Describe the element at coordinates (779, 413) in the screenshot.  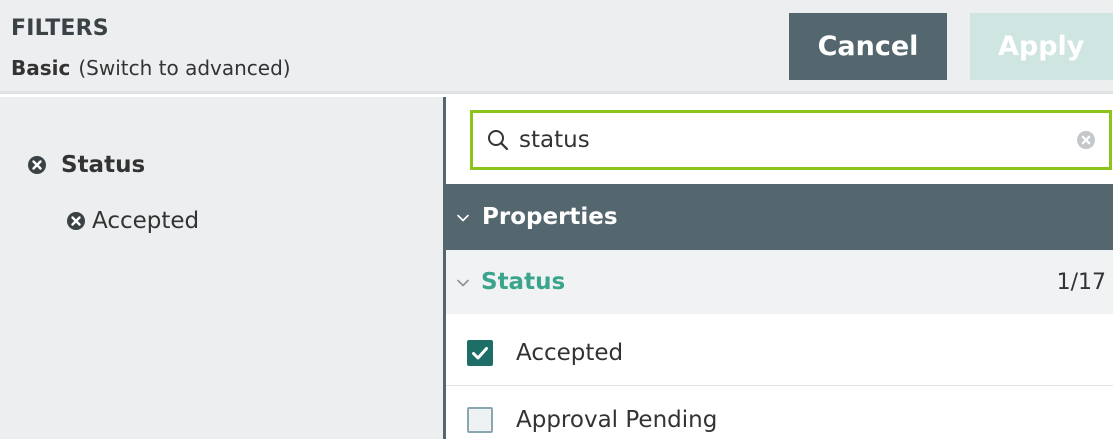
I see `option-row-approval-pending: Approval Pending` at that location.